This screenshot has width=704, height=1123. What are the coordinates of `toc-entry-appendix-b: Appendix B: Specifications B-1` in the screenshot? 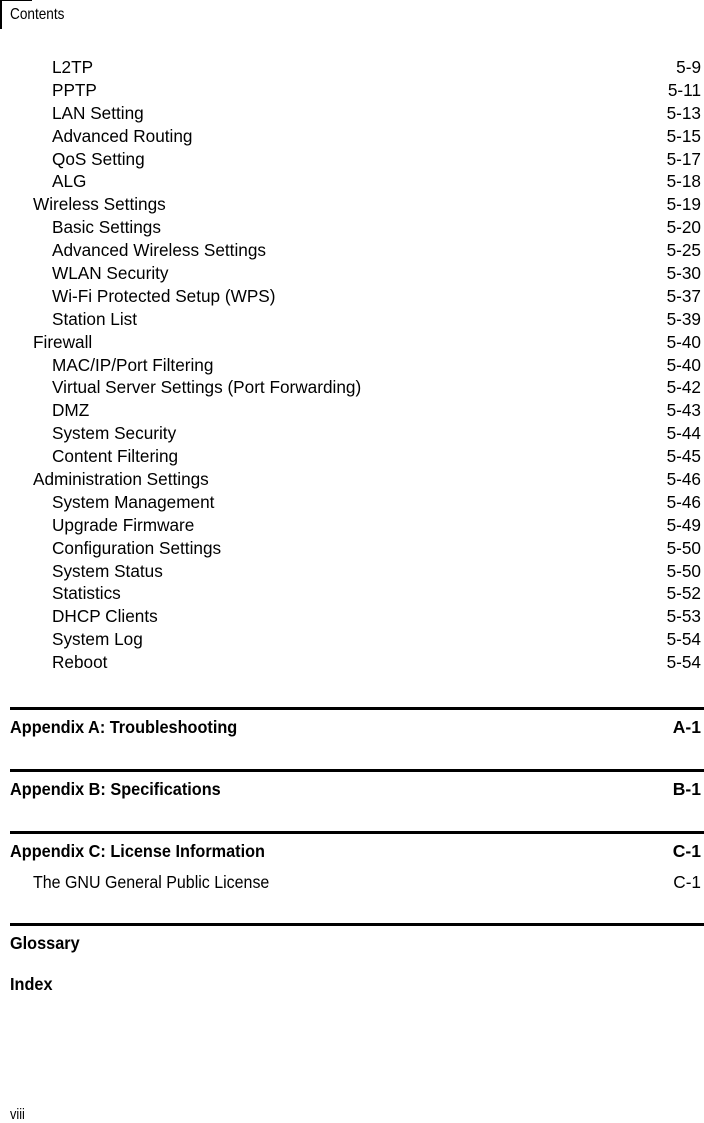 It's located at (357, 789).